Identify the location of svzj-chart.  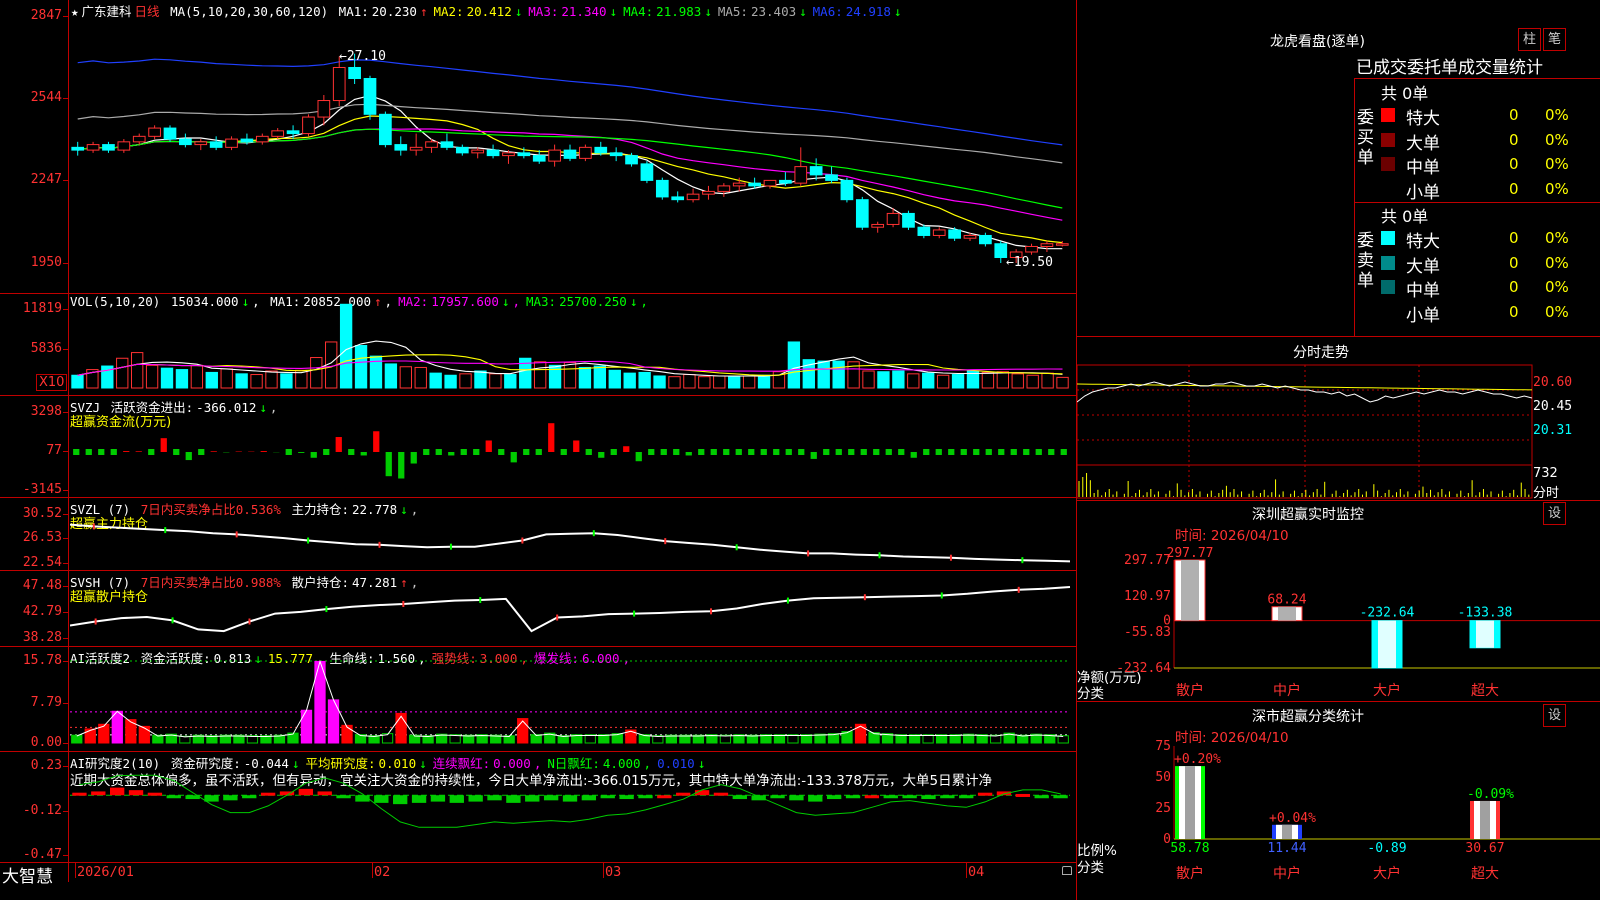
(572, 446).